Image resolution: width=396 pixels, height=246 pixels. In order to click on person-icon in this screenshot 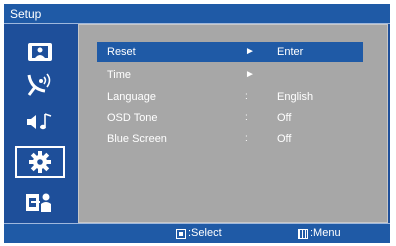, I will do `click(40, 202)`.